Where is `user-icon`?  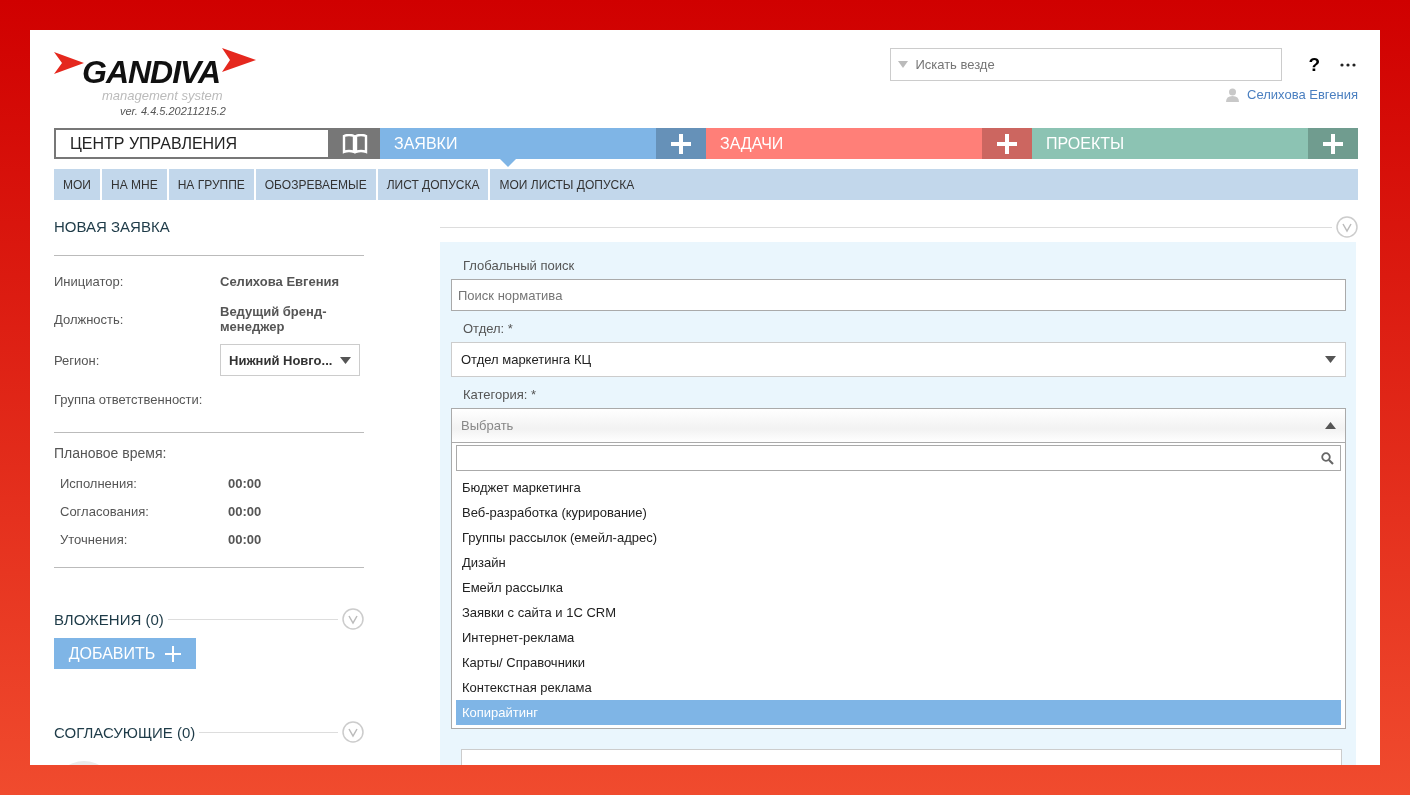 user-icon is located at coordinates (1233, 94).